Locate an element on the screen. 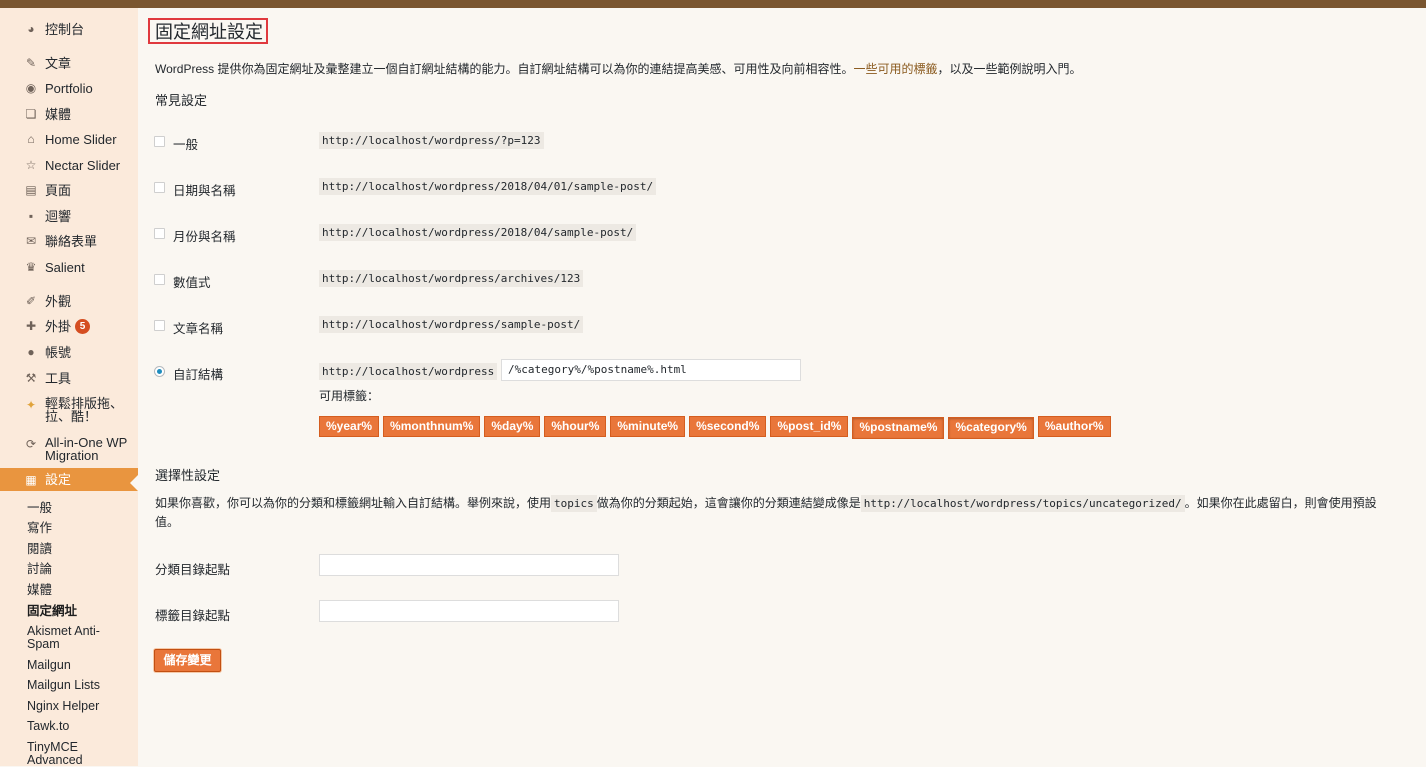 The image size is (1426, 767). example-code-topics: topics is located at coordinates (574, 503).